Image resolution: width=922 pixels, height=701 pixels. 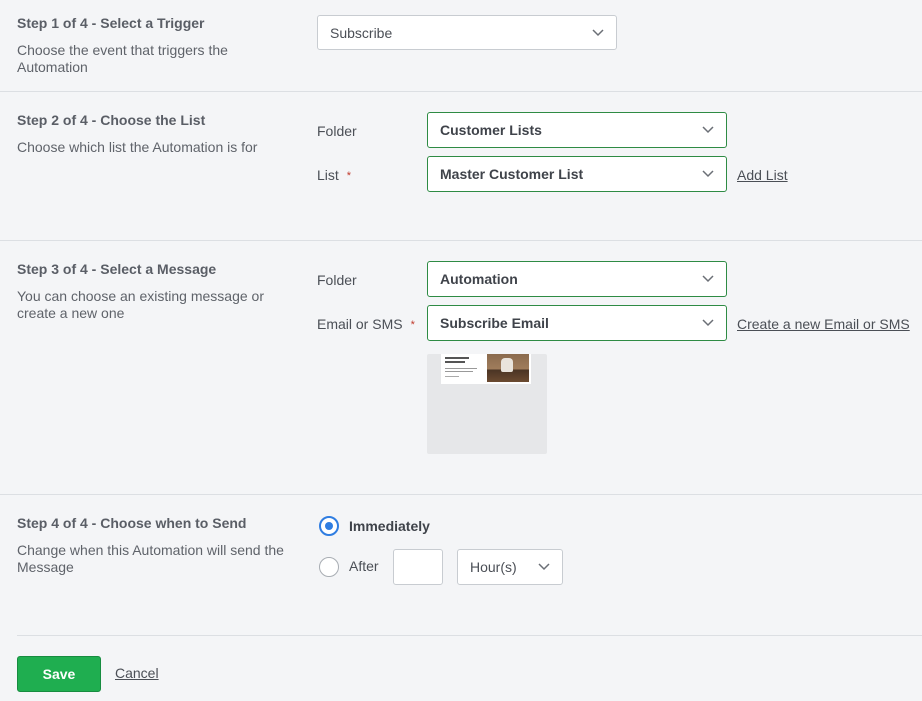 What do you see at coordinates (132, 523) in the screenshot?
I see `step4-title: Step 4 of 4 - Choose when to Send` at bounding box center [132, 523].